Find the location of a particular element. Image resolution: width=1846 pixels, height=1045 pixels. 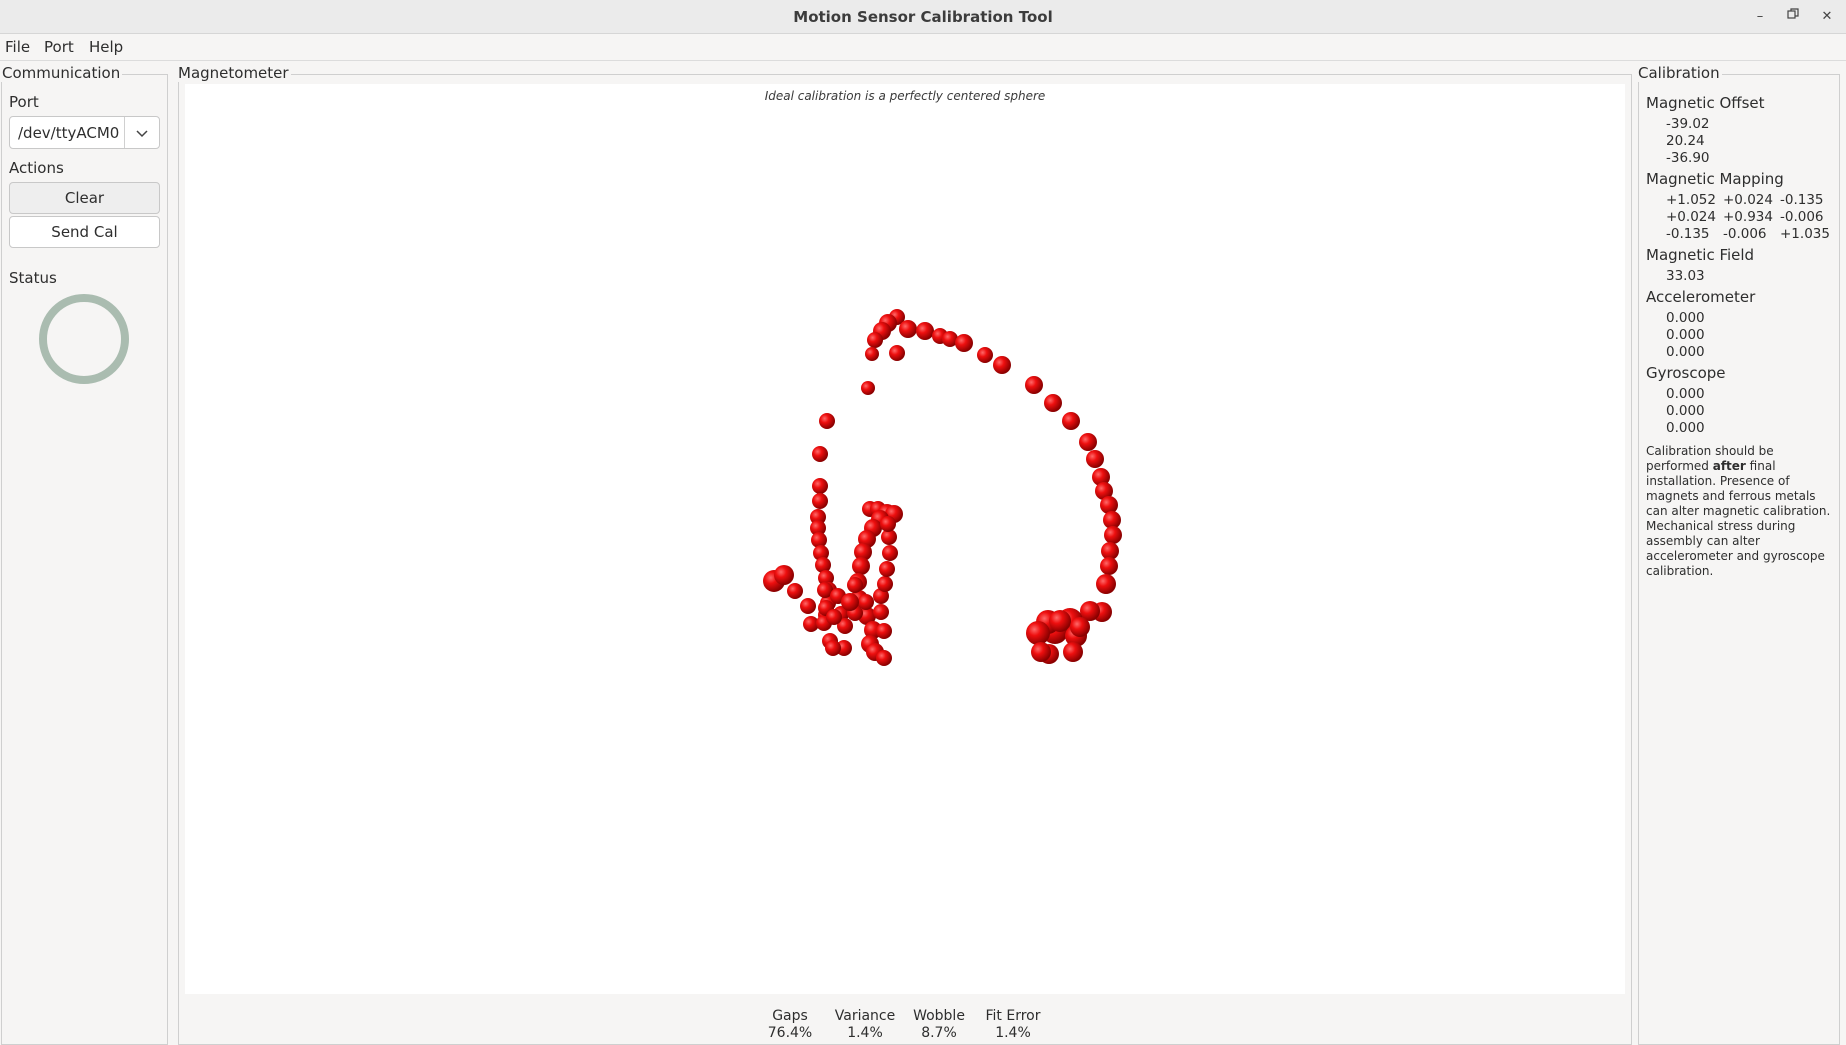

clear-button: Clear is located at coordinates (84, 198).